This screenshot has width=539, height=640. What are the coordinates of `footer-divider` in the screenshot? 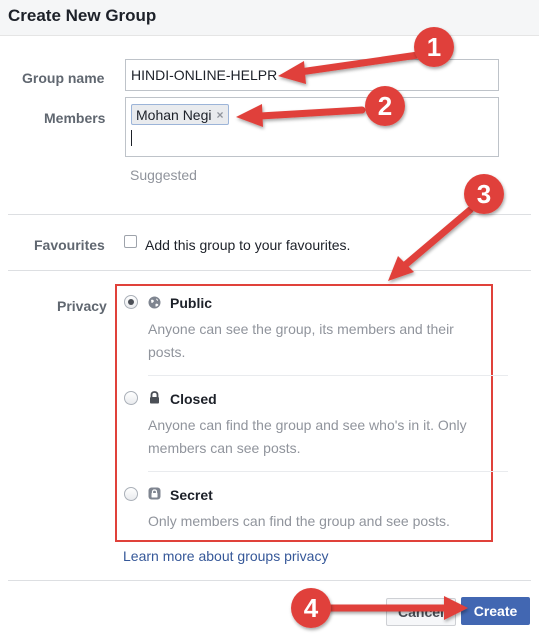 It's located at (269, 580).